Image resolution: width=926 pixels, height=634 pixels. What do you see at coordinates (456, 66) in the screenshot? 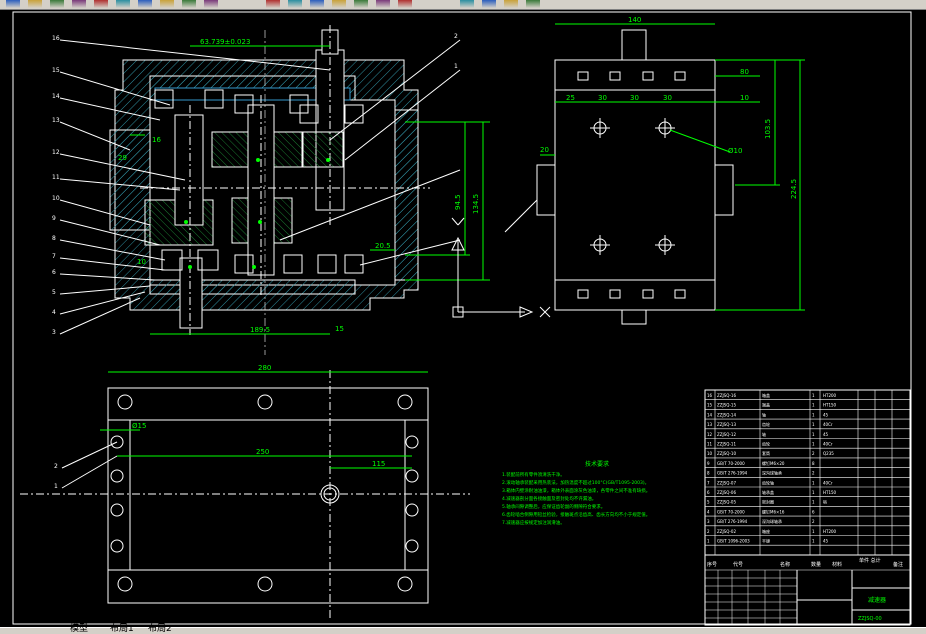
I see `leader-1: 1` at bounding box center [456, 66].